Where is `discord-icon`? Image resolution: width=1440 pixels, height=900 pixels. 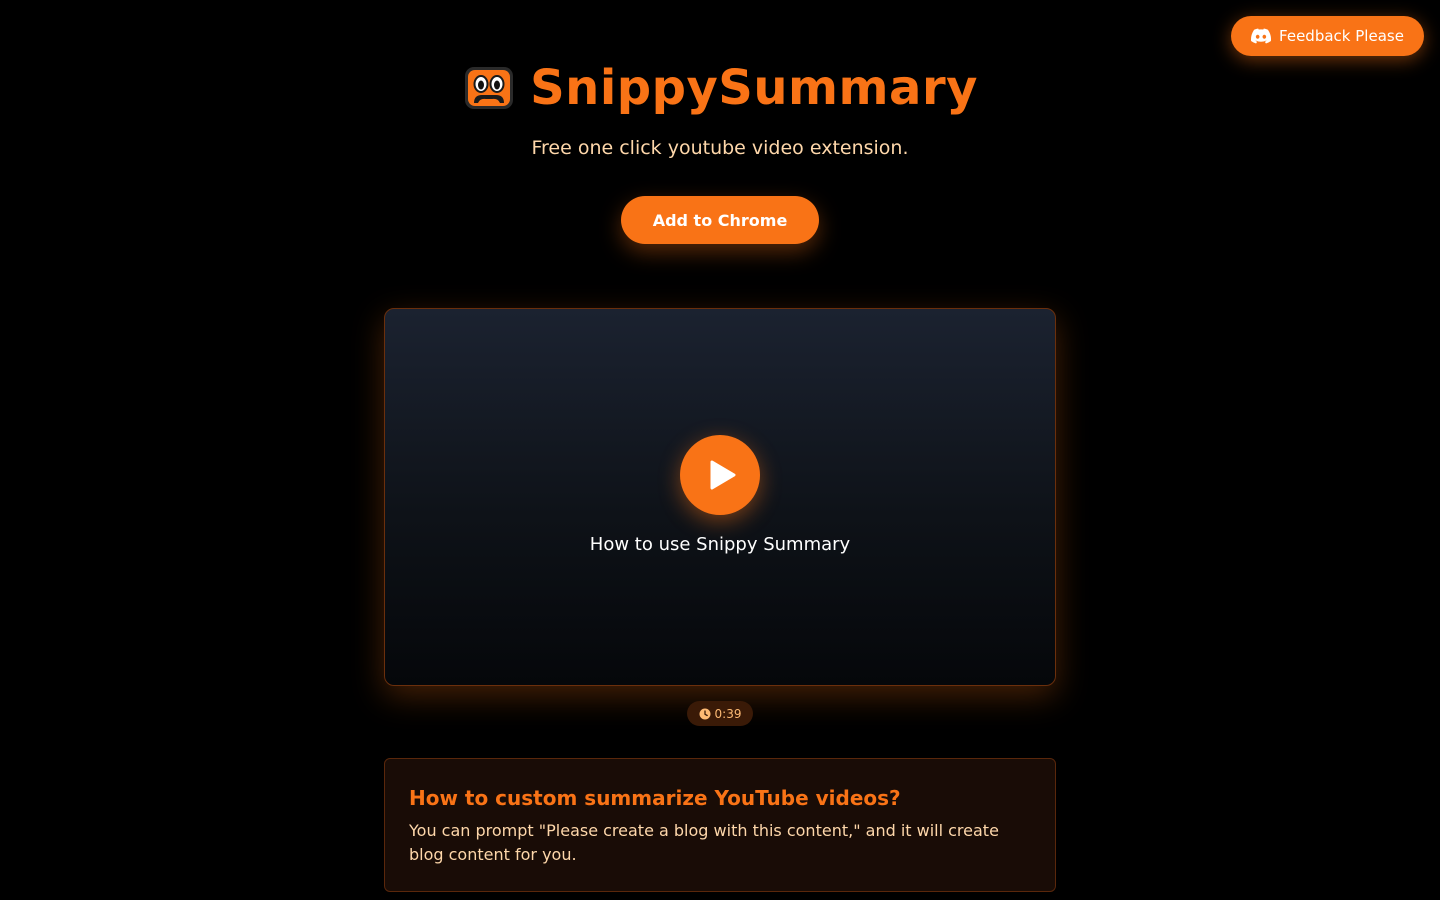 discord-icon is located at coordinates (1261, 36).